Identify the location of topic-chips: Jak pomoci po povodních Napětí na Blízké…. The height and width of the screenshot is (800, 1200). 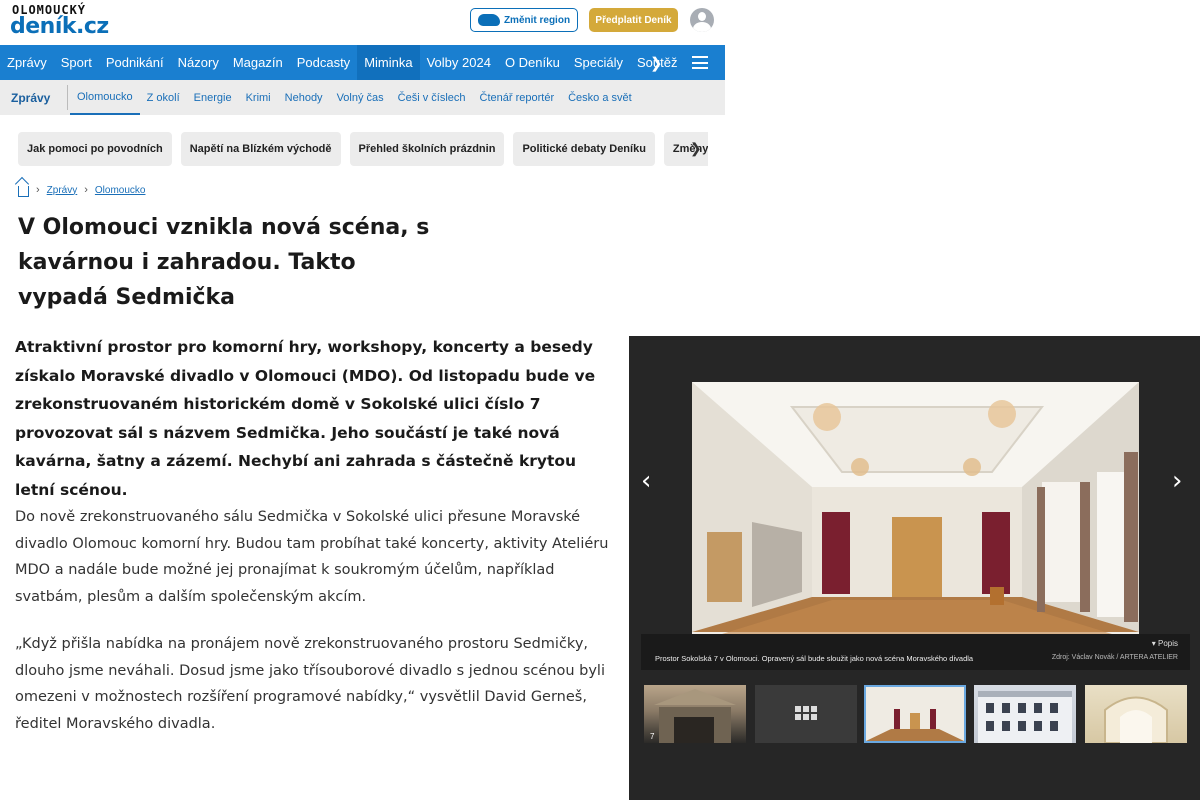
(363, 149).